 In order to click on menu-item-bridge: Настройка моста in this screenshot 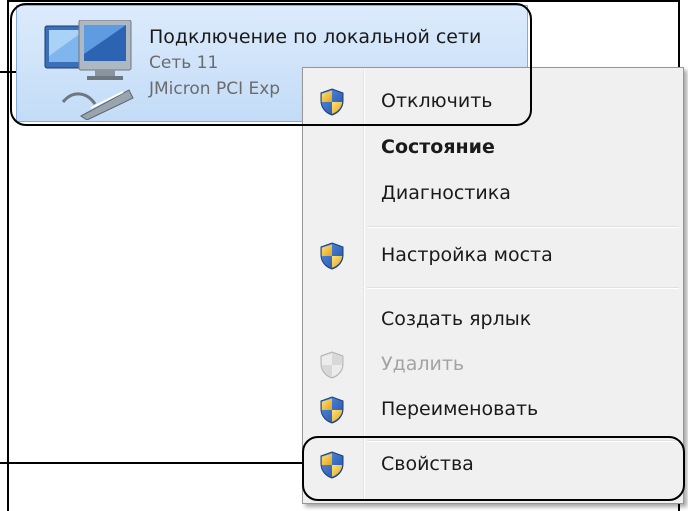, I will do `click(493, 255)`.